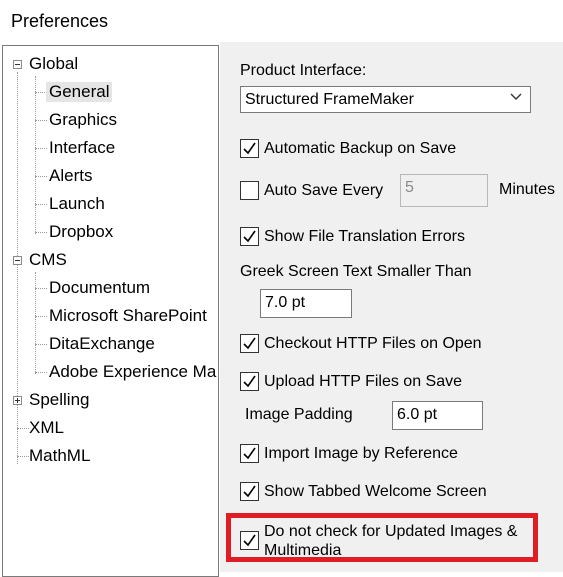 Image resolution: width=563 pixels, height=577 pixels. What do you see at coordinates (53, 64) in the screenshot?
I see `tree-item-global: Global` at bounding box center [53, 64].